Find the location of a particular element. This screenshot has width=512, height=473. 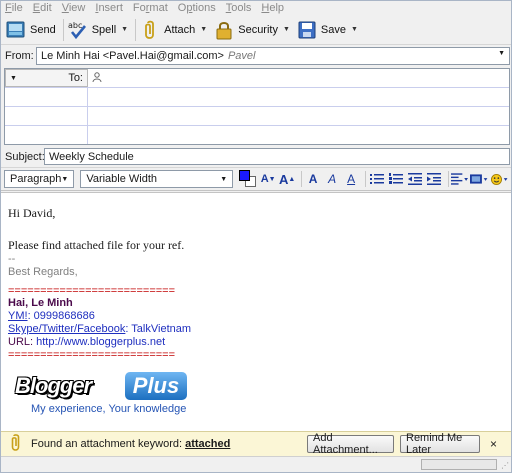

toolbar-separator is located at coordinates (63, 29).